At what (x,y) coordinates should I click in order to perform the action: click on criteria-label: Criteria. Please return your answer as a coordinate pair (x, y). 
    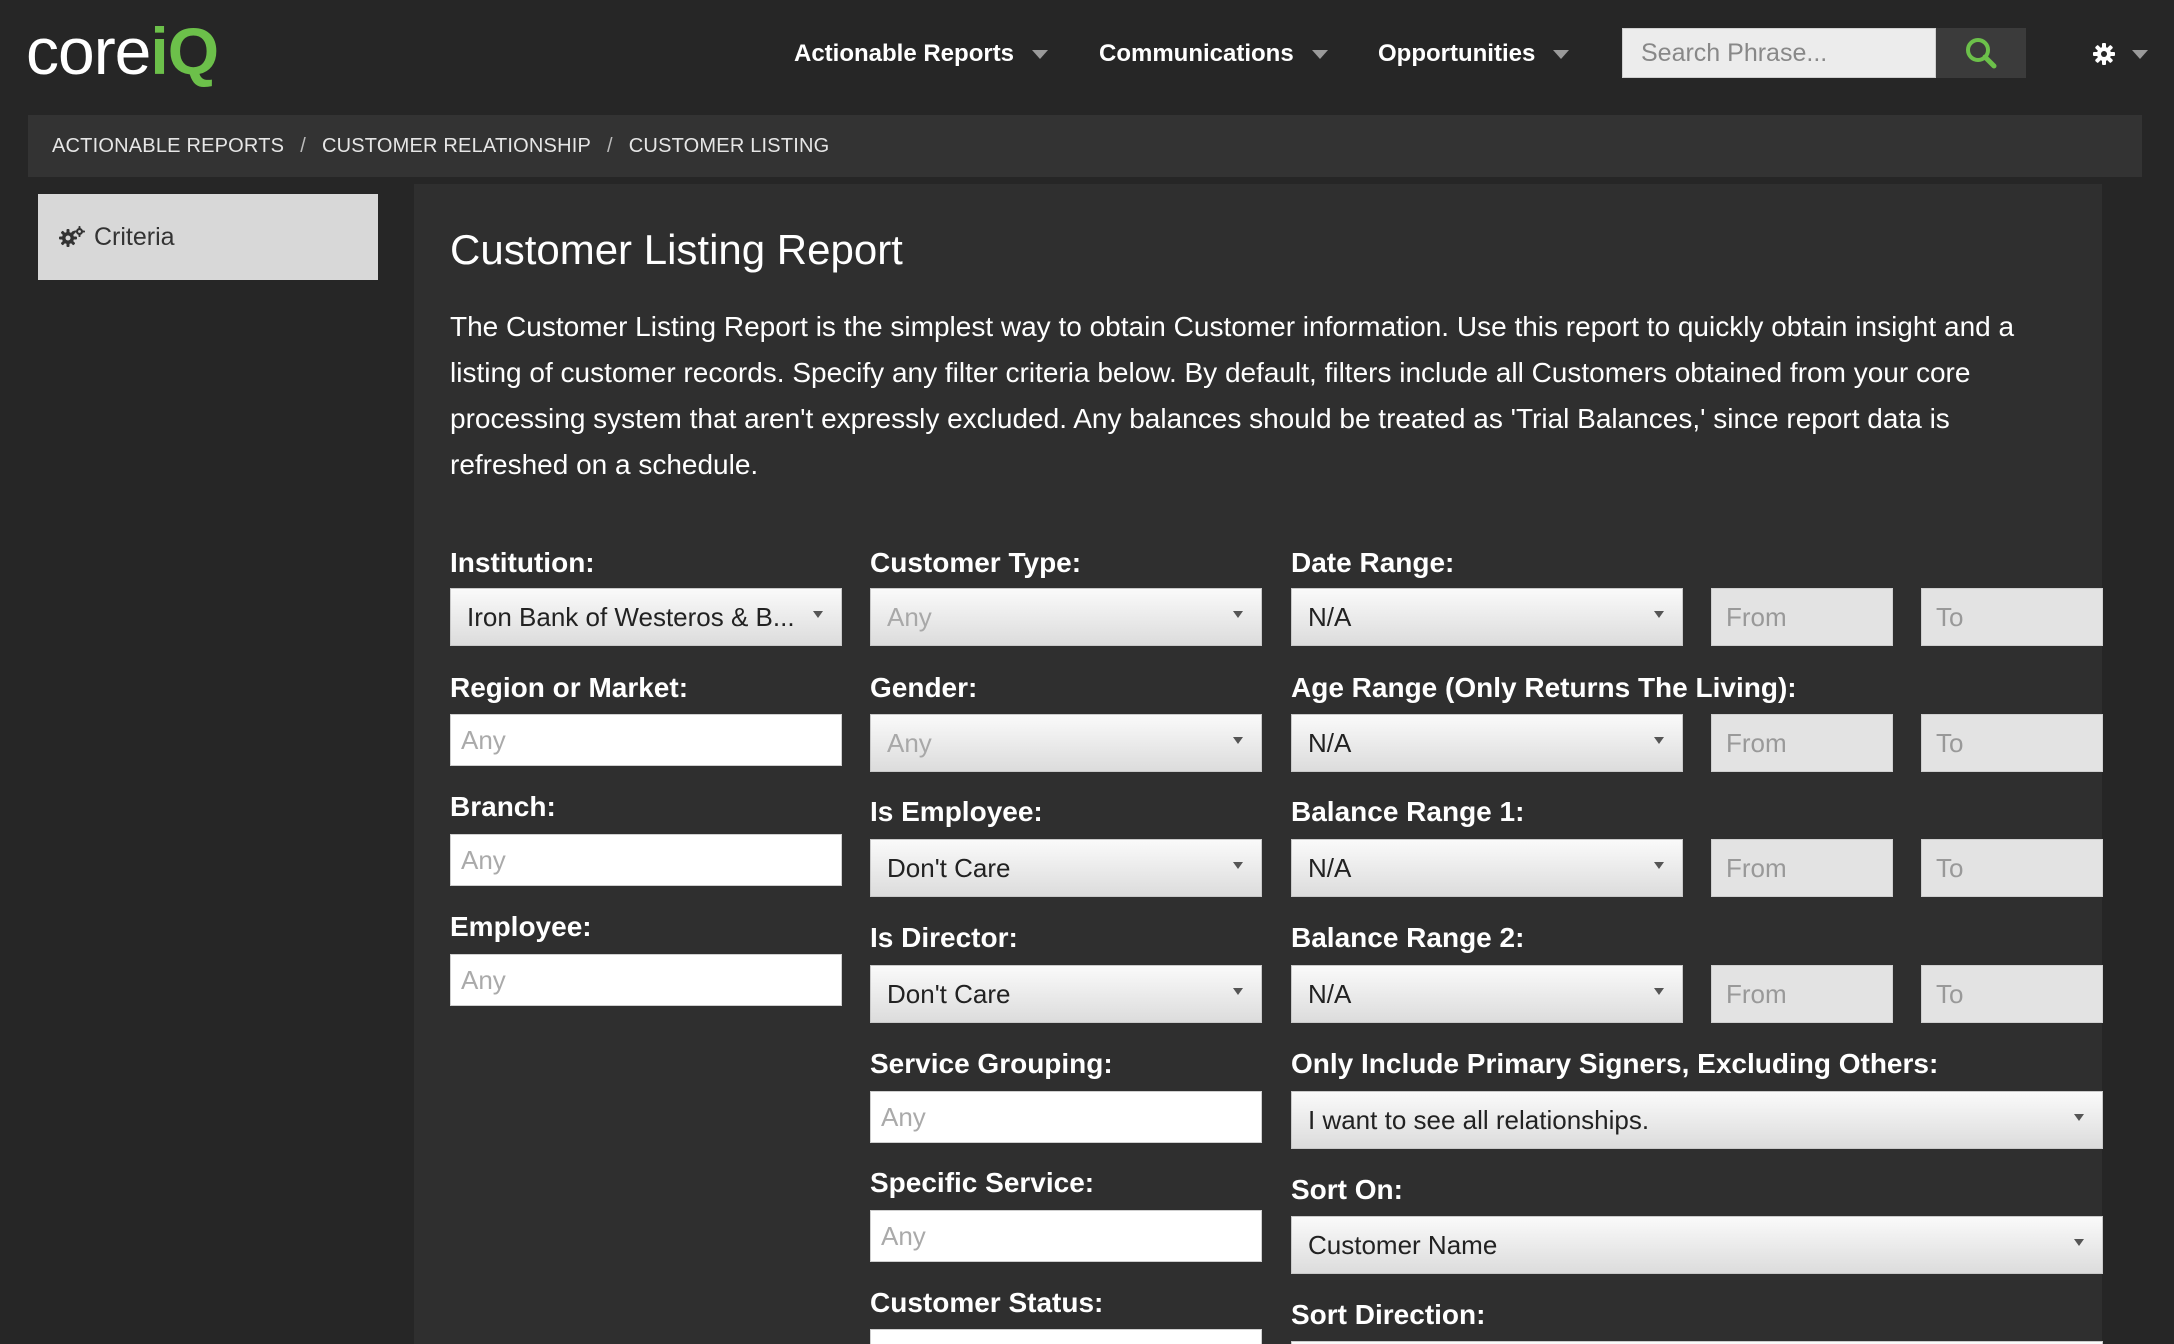
    Looking at the image, I should click on (134, 236).